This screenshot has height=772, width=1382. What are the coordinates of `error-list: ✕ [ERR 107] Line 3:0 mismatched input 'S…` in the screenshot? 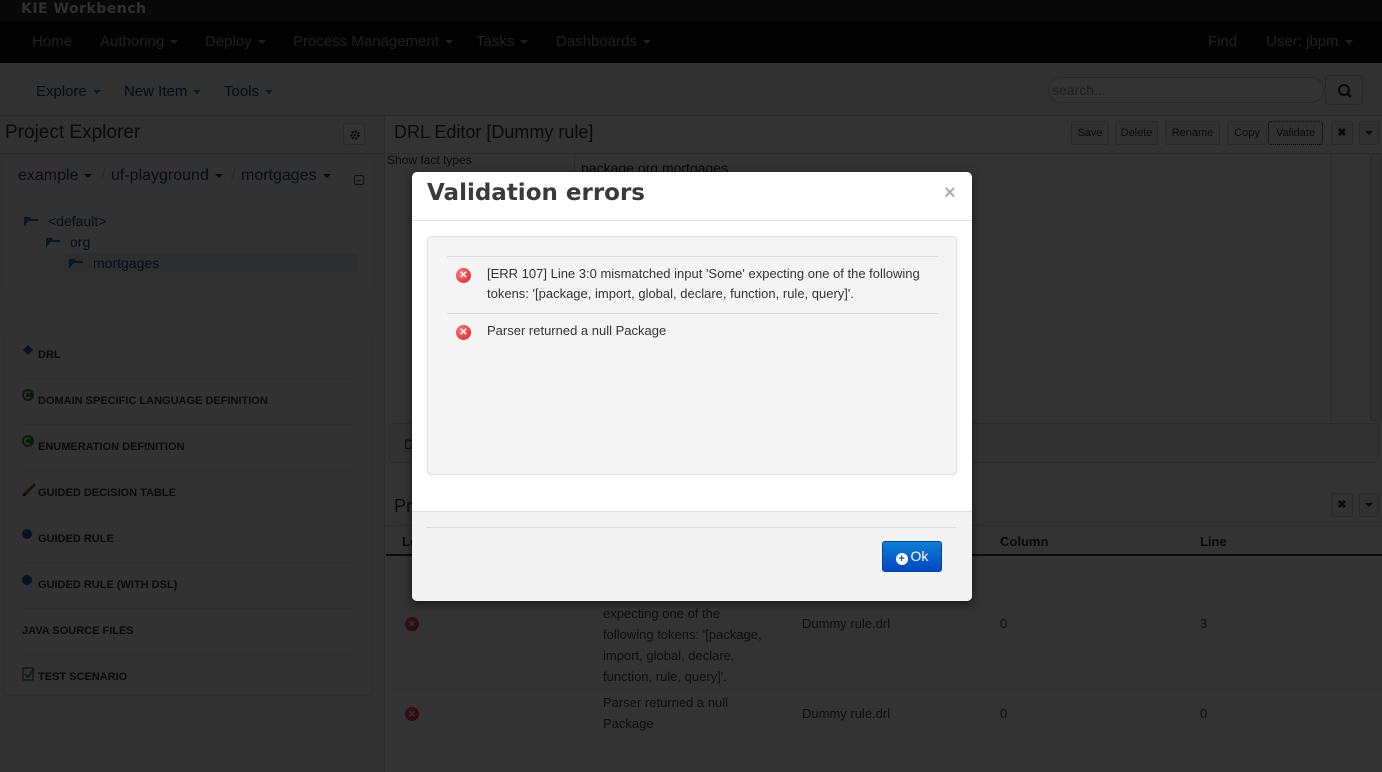 It's located at (692, 355).